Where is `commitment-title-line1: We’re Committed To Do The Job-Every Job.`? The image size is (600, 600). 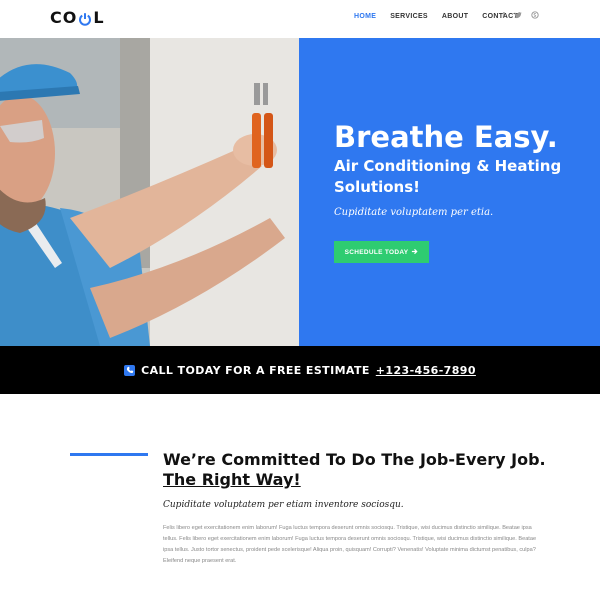
commitment-title-line1: We’re Committed To Do The Job-Every Job. is located at coordinates (354, 459).